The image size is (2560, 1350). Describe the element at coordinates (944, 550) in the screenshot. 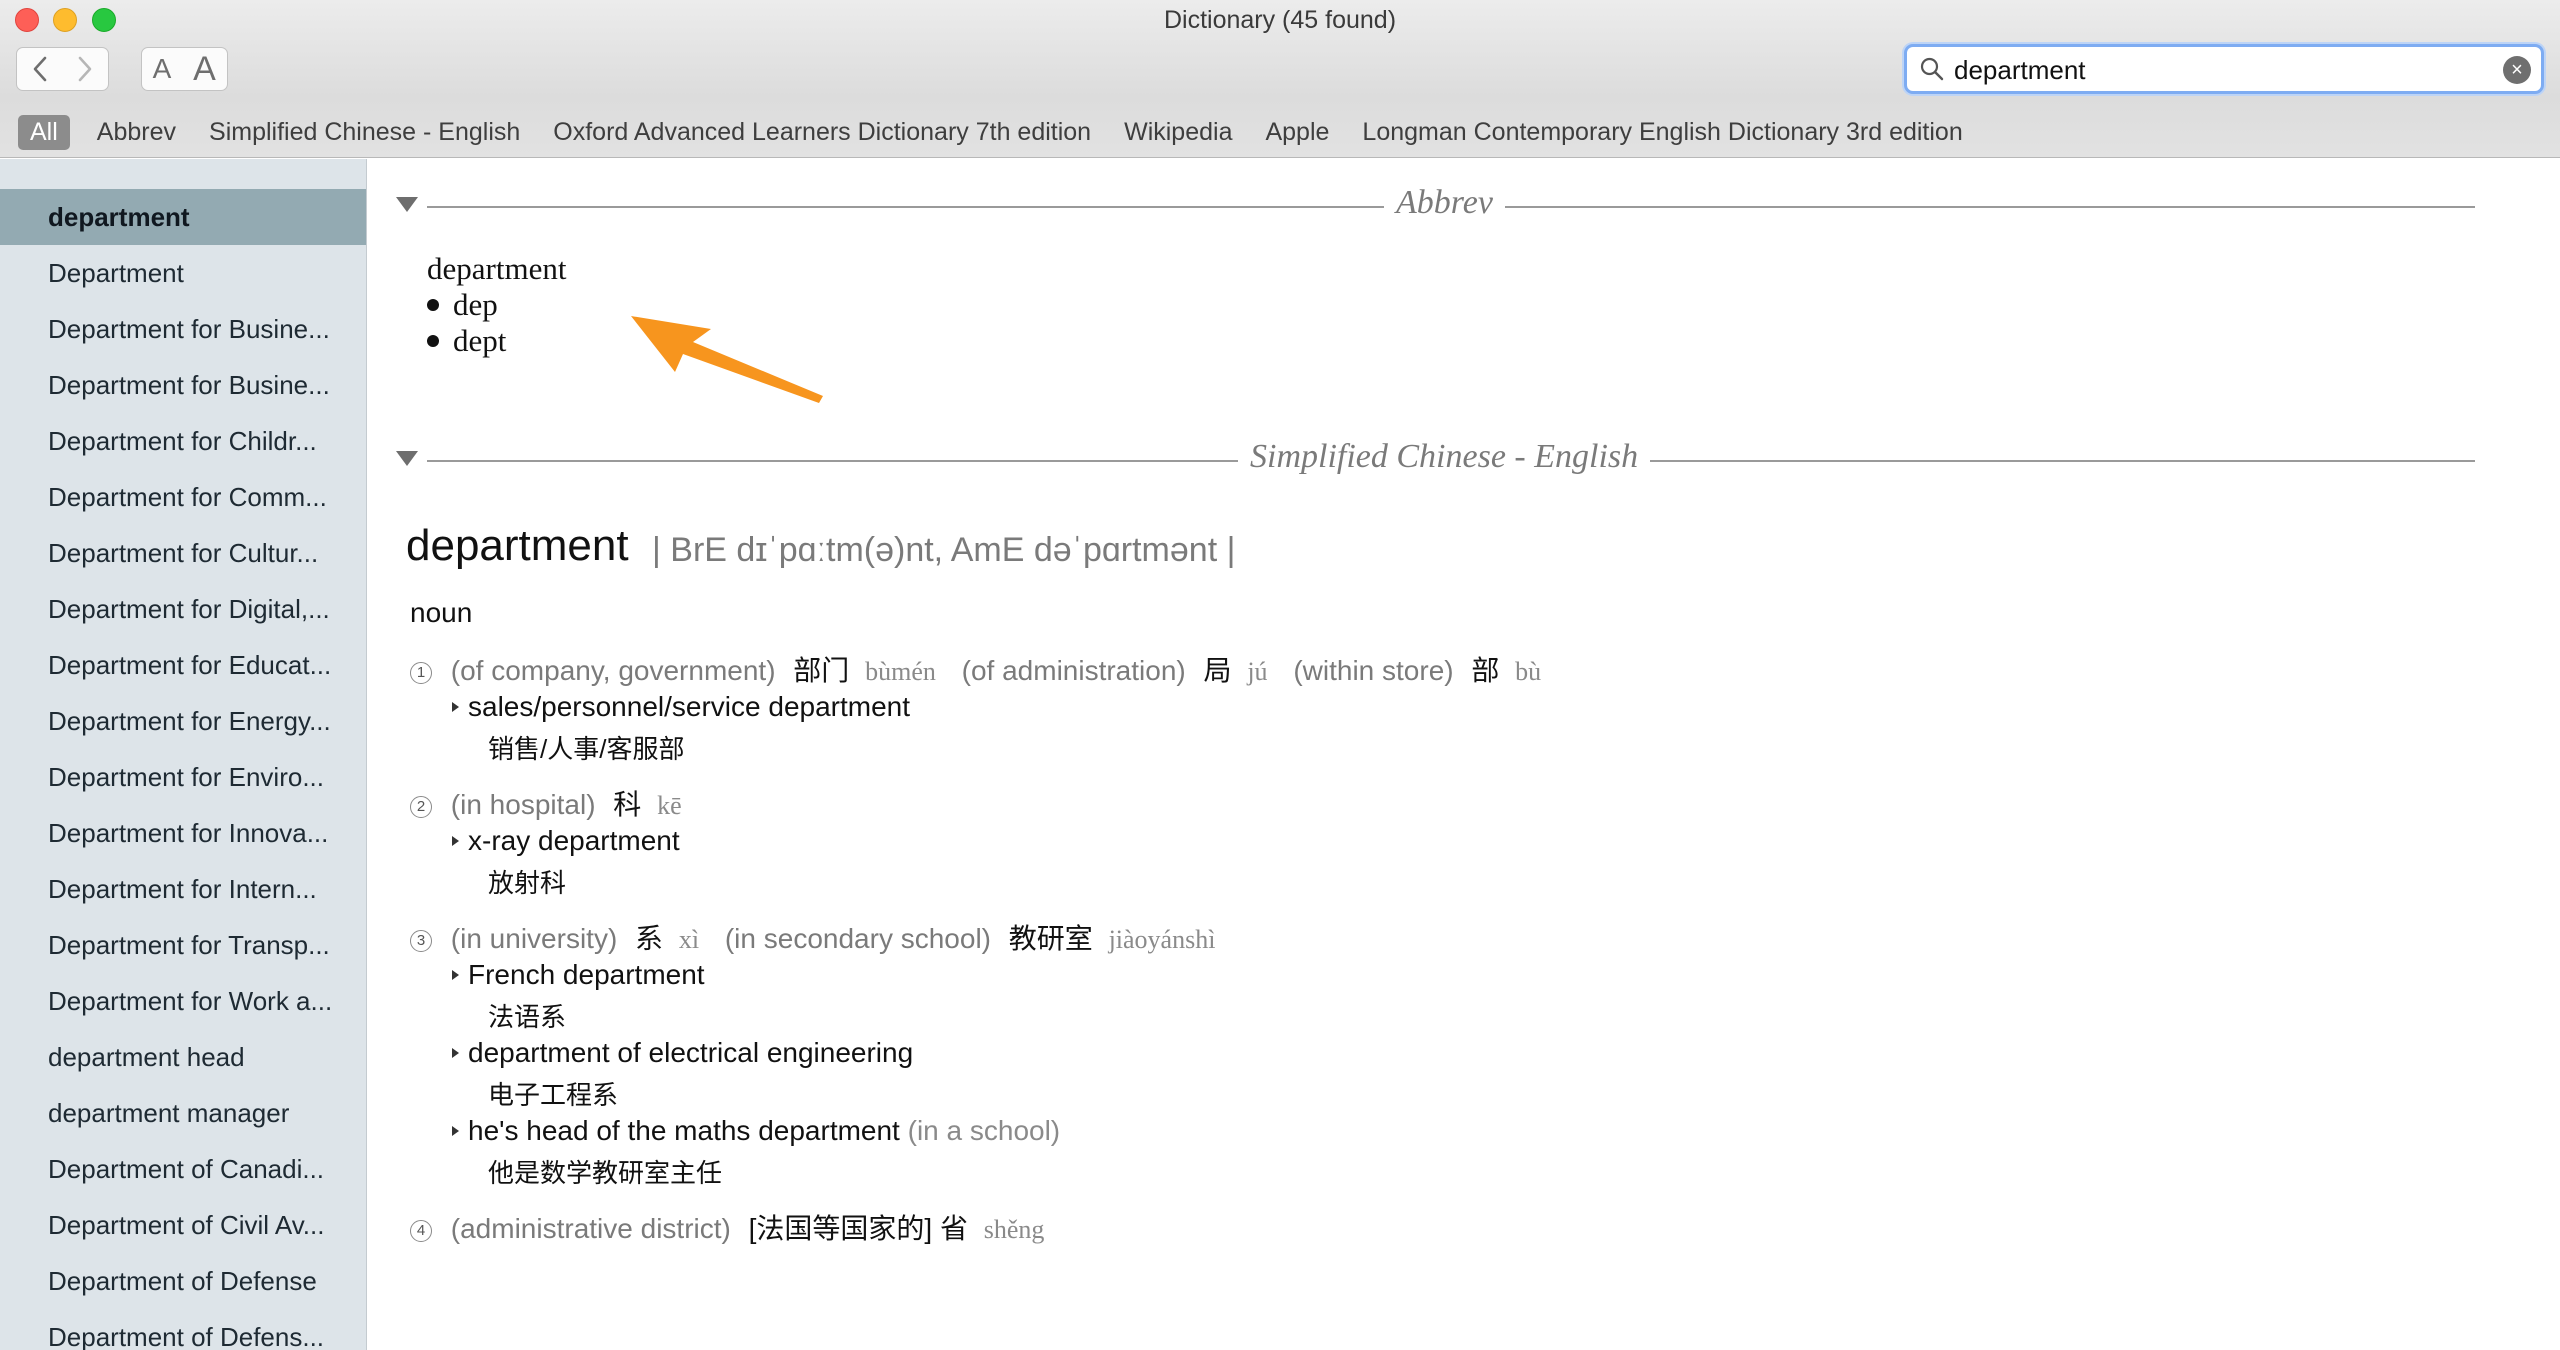

I see `pronunciation: | BrE dɪˈpɑːtm(ə)nt, AmE dəˈpɑrtmənt |` at that location.